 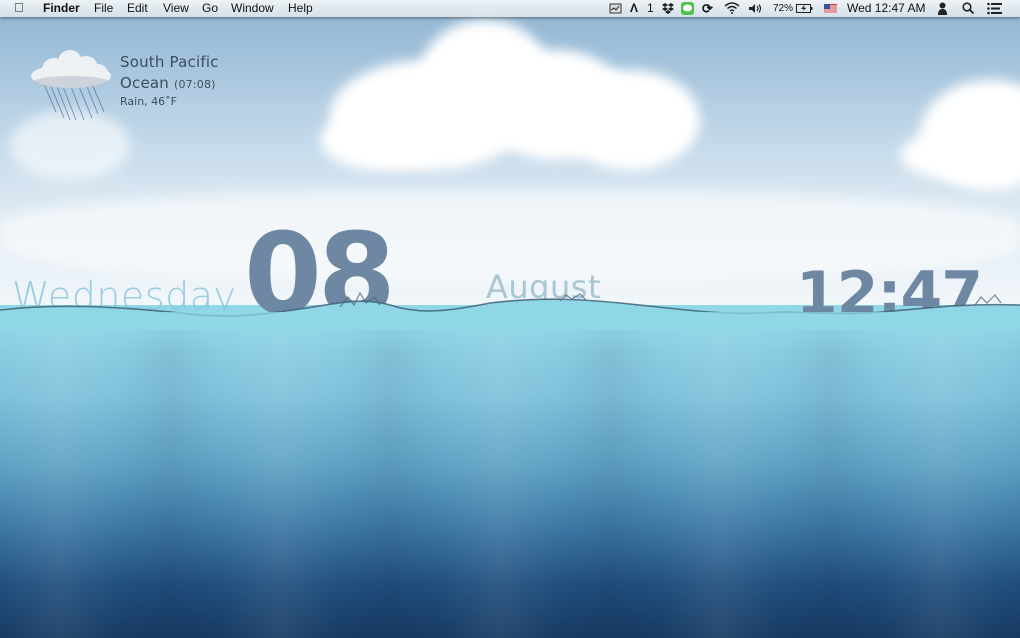 I want to click on wifi-icon, so click(x=732, y=8).